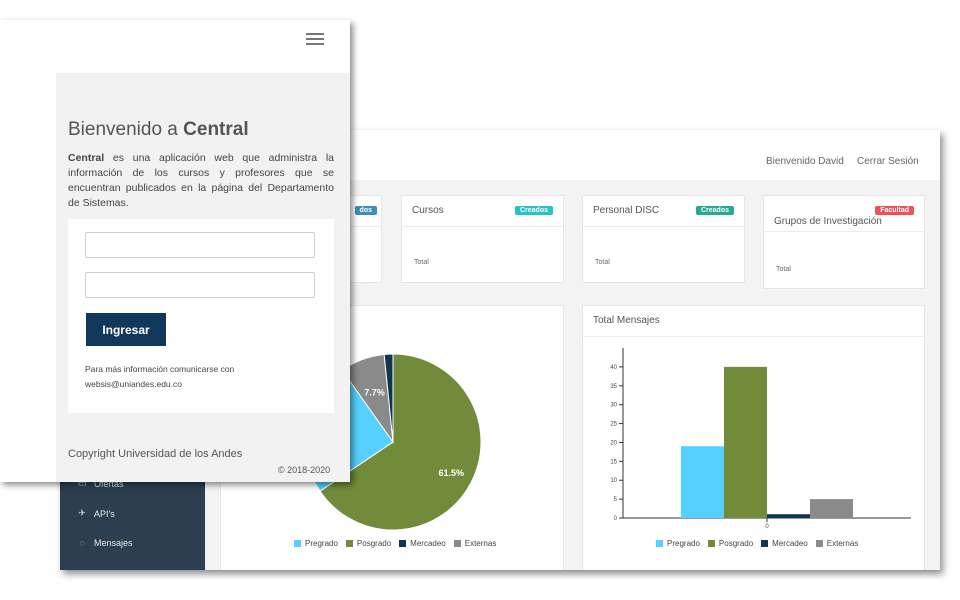 The image size is (960, 600). Describe the element at coordinates (428, 210) in the screenshot. I see `stat-card-title: Cursos` at that location.